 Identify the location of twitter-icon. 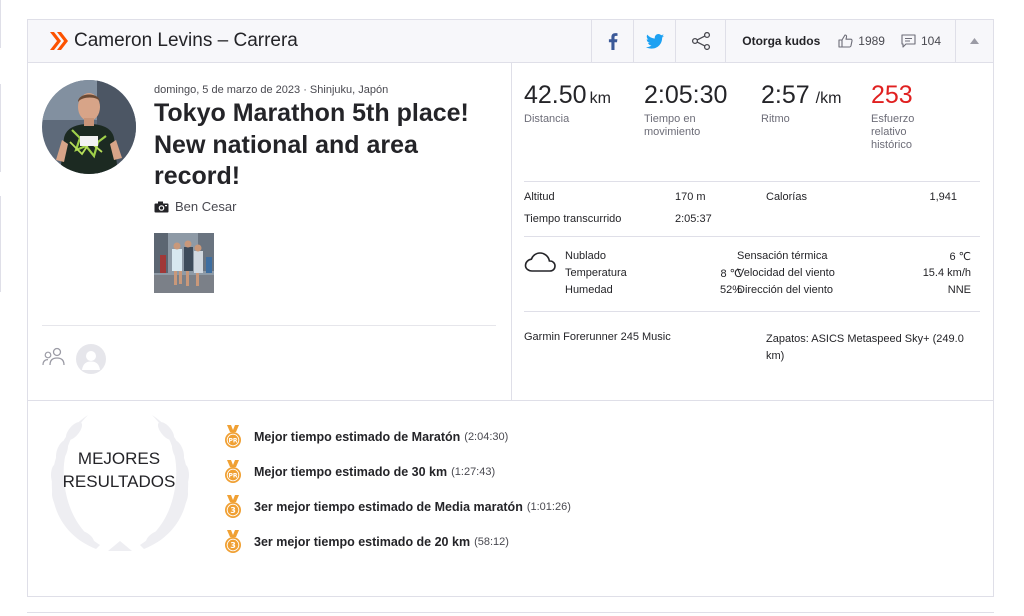
(654, 41).